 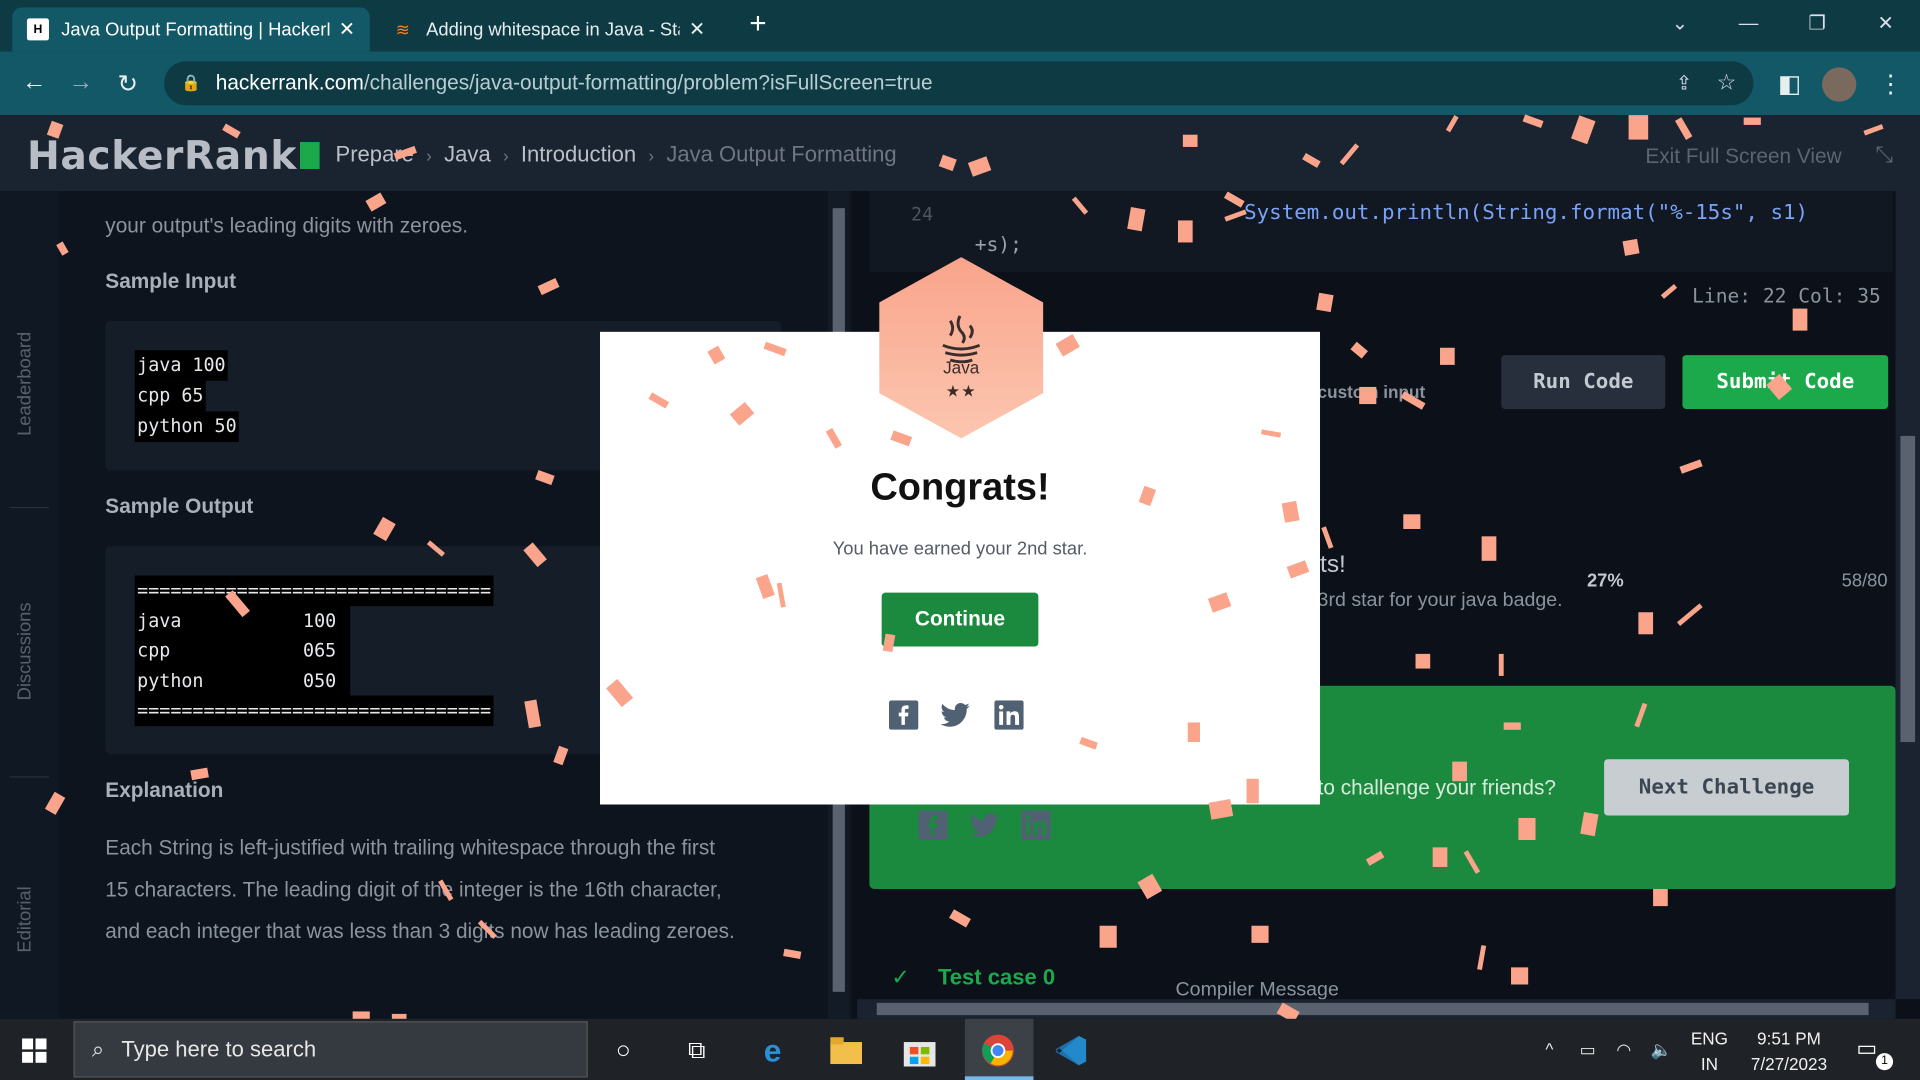 I want to click on code-fragment: +s);, so click(x=998, y=244).